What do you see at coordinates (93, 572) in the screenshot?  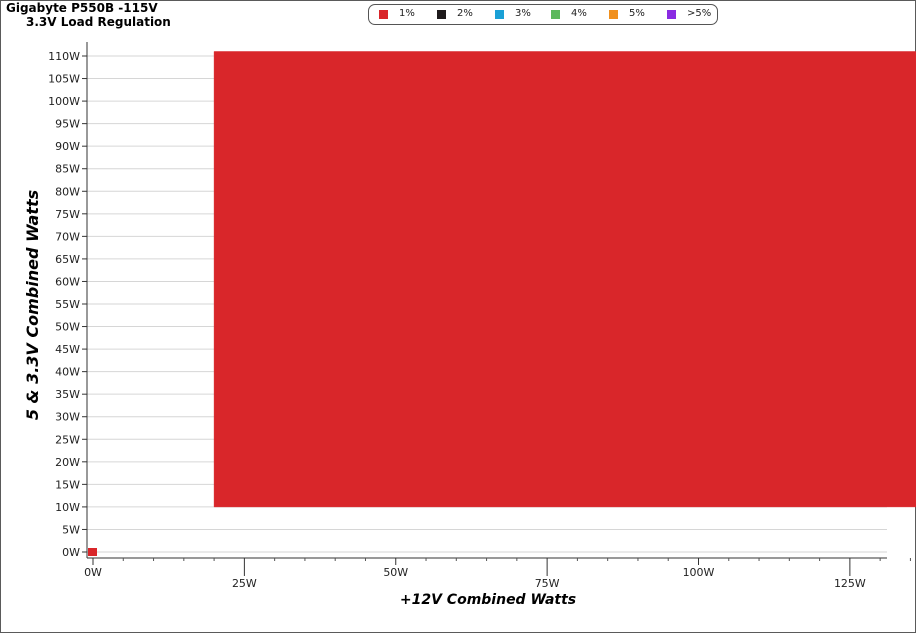 I see `x-tick-label: 0W` at bounding box center [93, 572].